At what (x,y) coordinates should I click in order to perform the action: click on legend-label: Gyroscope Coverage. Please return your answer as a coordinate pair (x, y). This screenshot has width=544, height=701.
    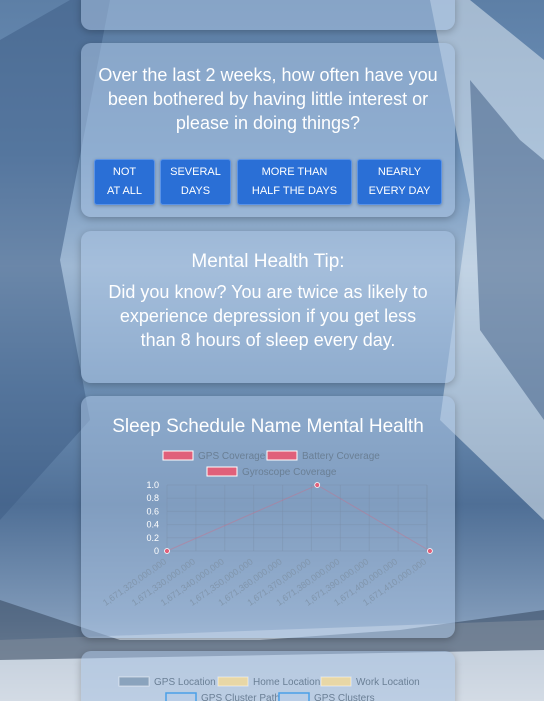
    Looking at the image, I should click on (289, 472).